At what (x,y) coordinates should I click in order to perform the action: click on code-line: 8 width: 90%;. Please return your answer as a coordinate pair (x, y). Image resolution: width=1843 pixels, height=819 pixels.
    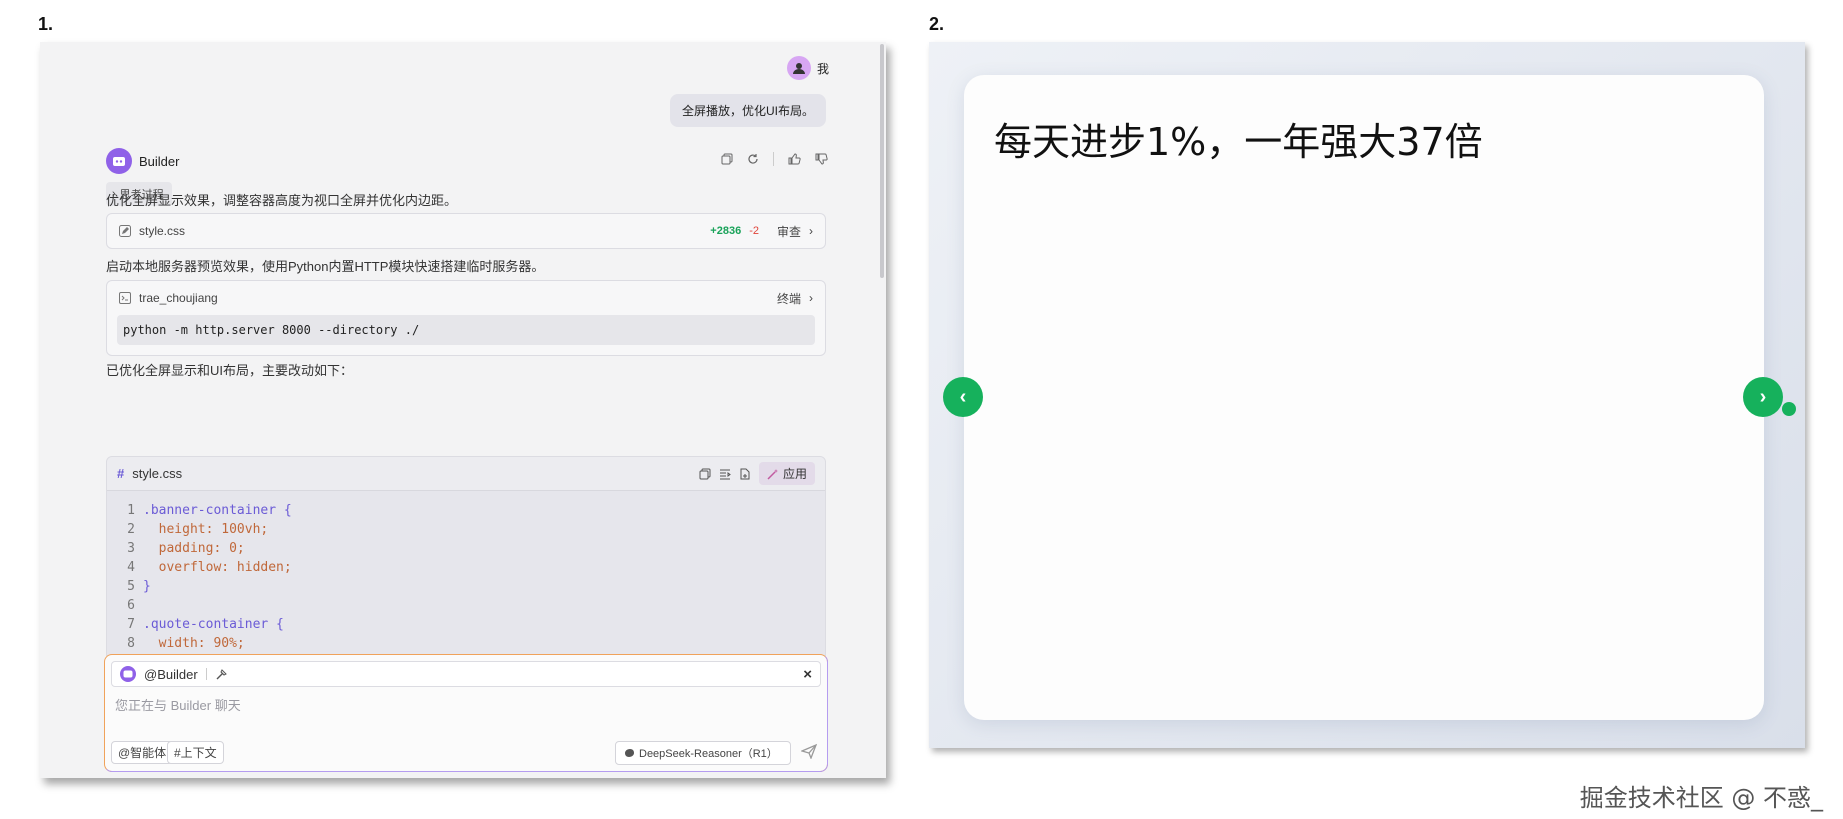
    Looking at the image, I should click on (186, 643).